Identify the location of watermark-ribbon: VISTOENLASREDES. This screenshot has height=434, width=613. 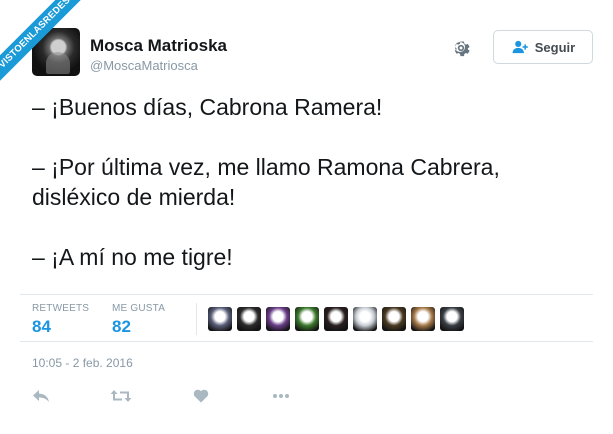
(55, 55).